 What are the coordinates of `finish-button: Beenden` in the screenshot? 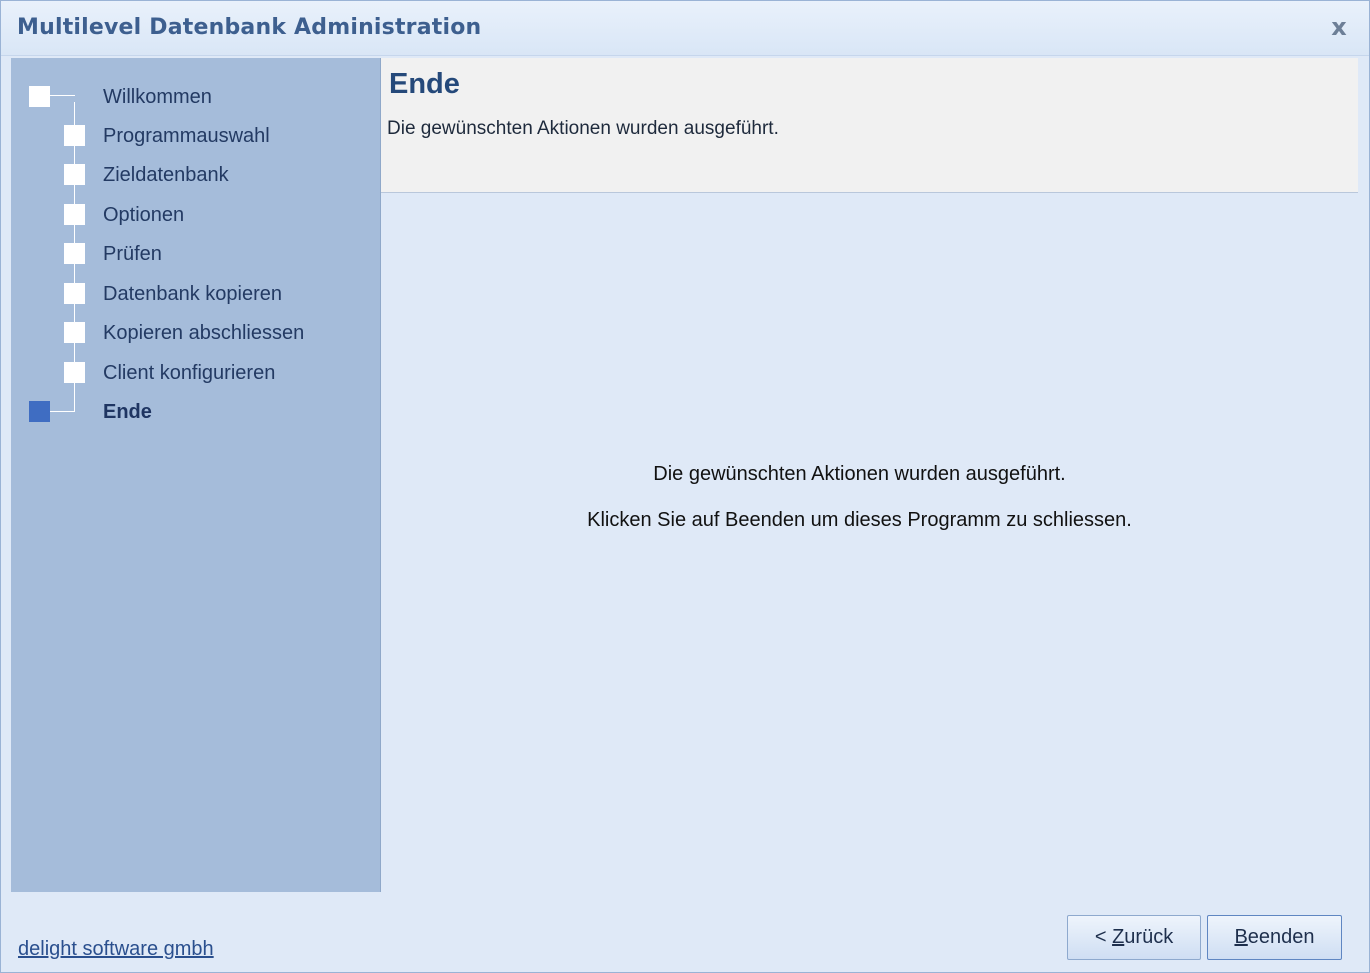 It's located at (1274, 937).